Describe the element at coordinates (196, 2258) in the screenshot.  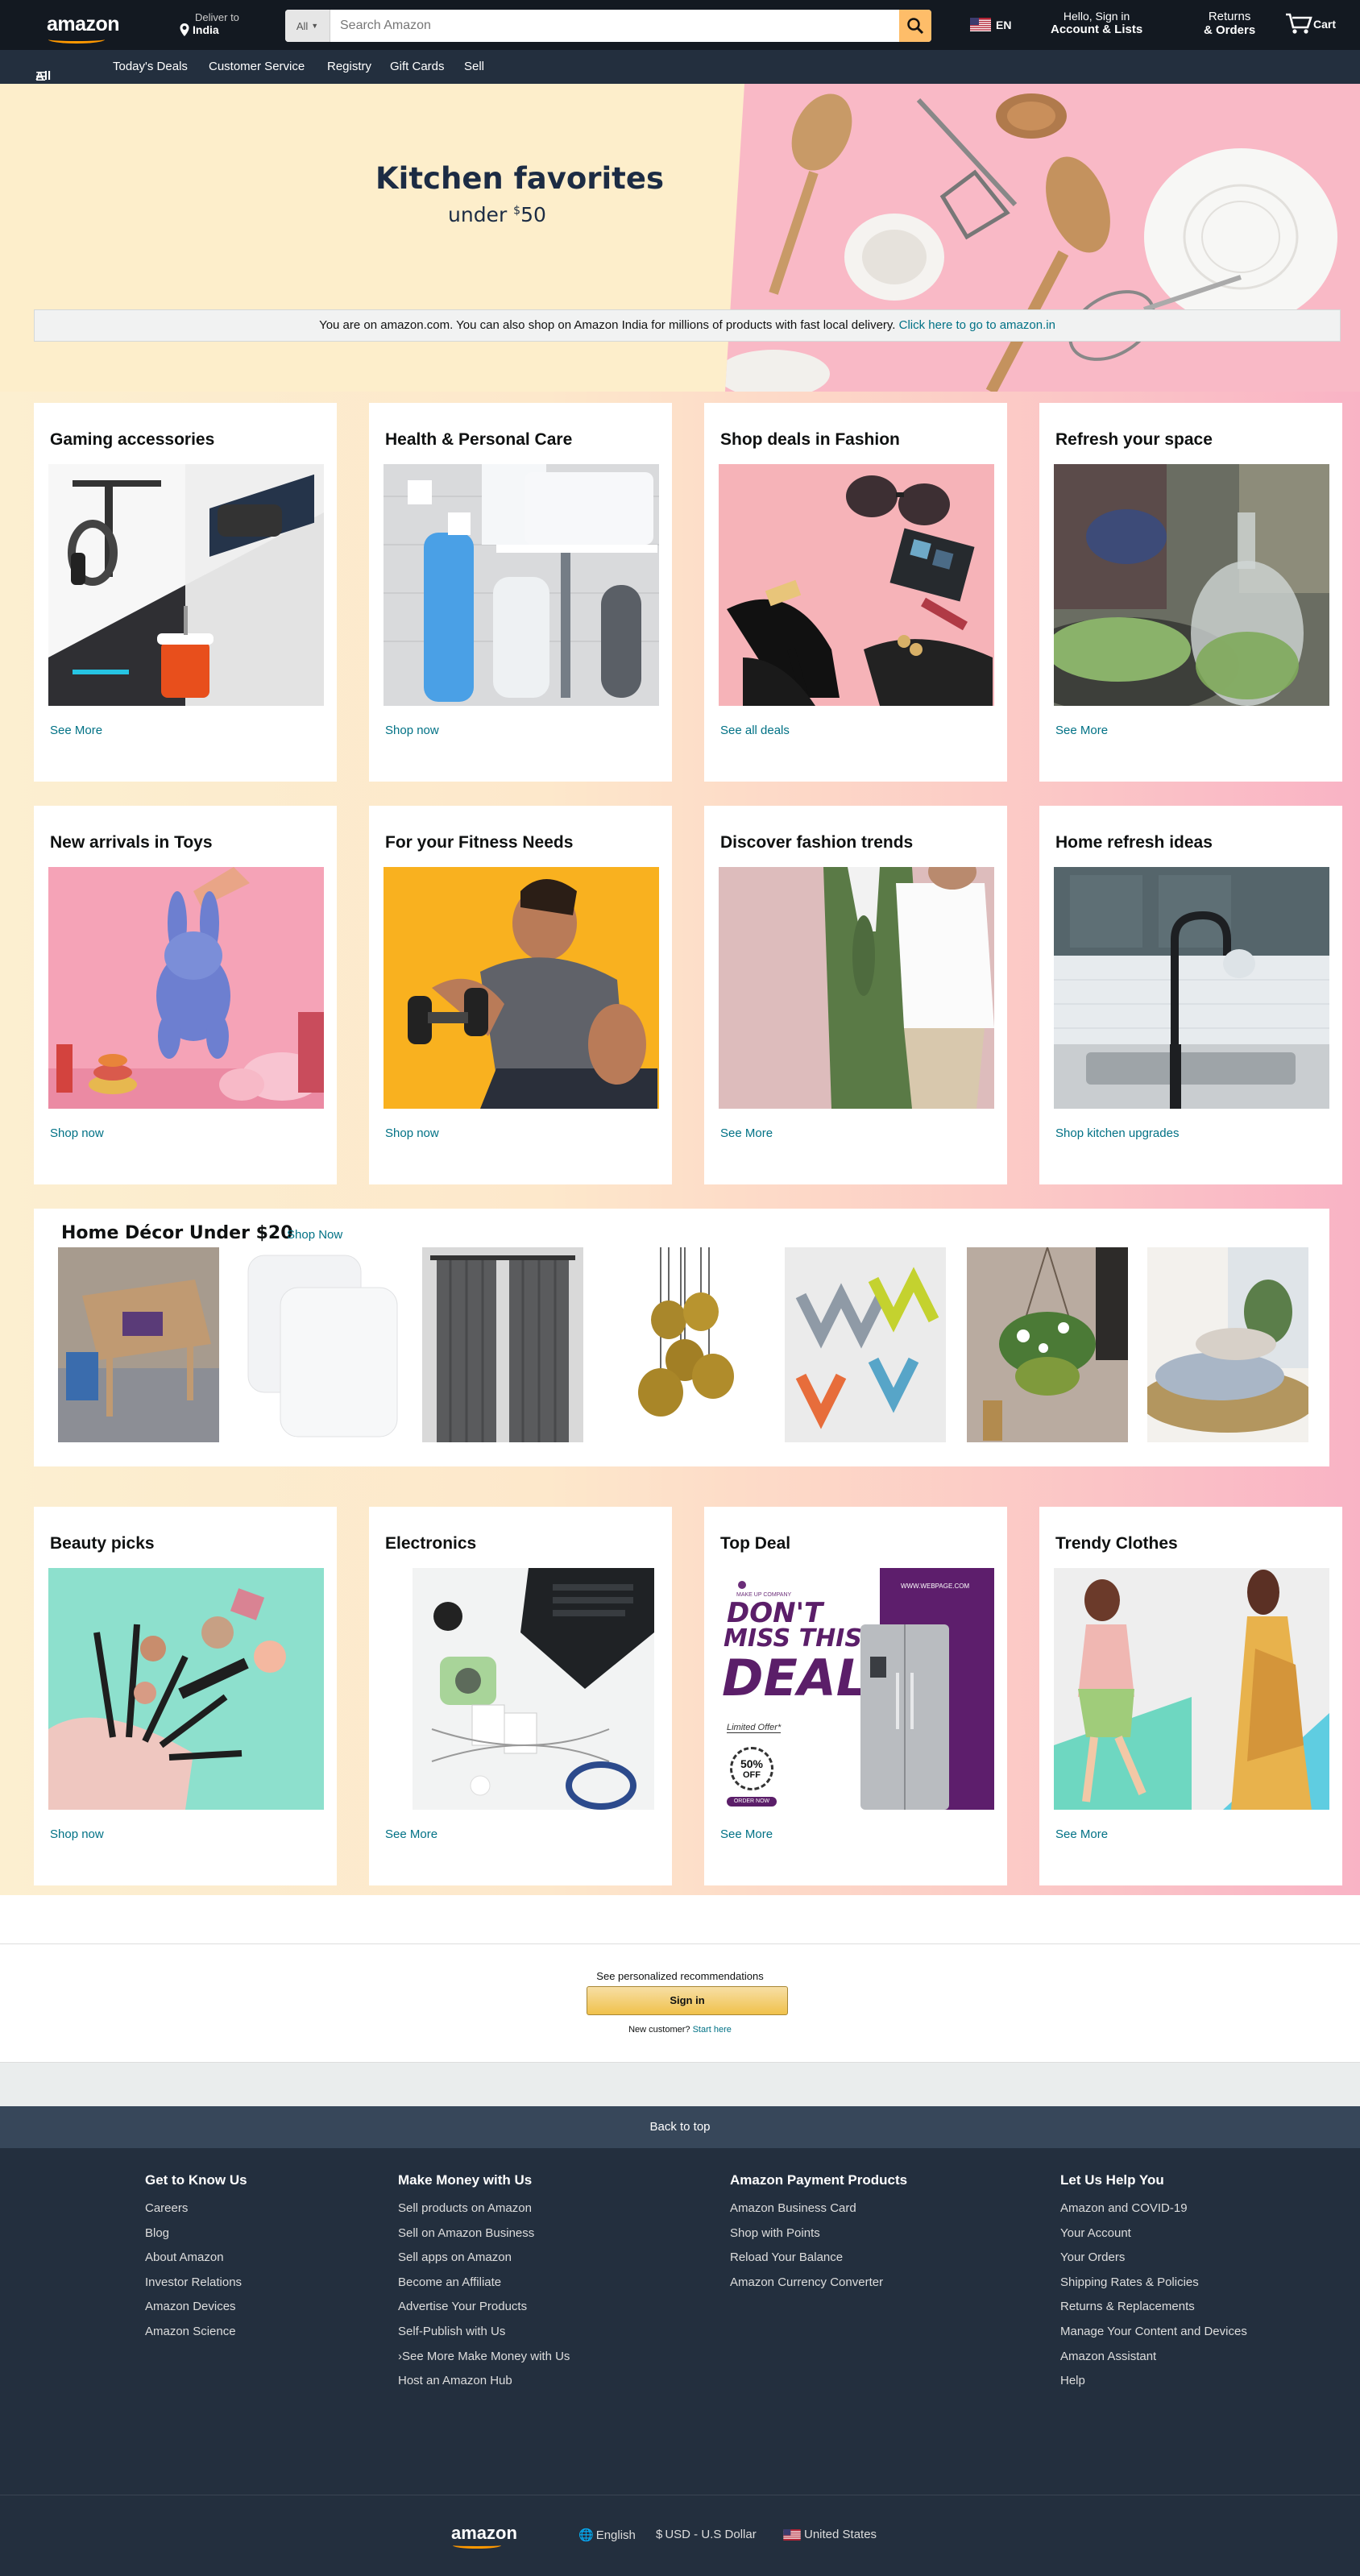
I see `footer-link: About Amazon` at that location.